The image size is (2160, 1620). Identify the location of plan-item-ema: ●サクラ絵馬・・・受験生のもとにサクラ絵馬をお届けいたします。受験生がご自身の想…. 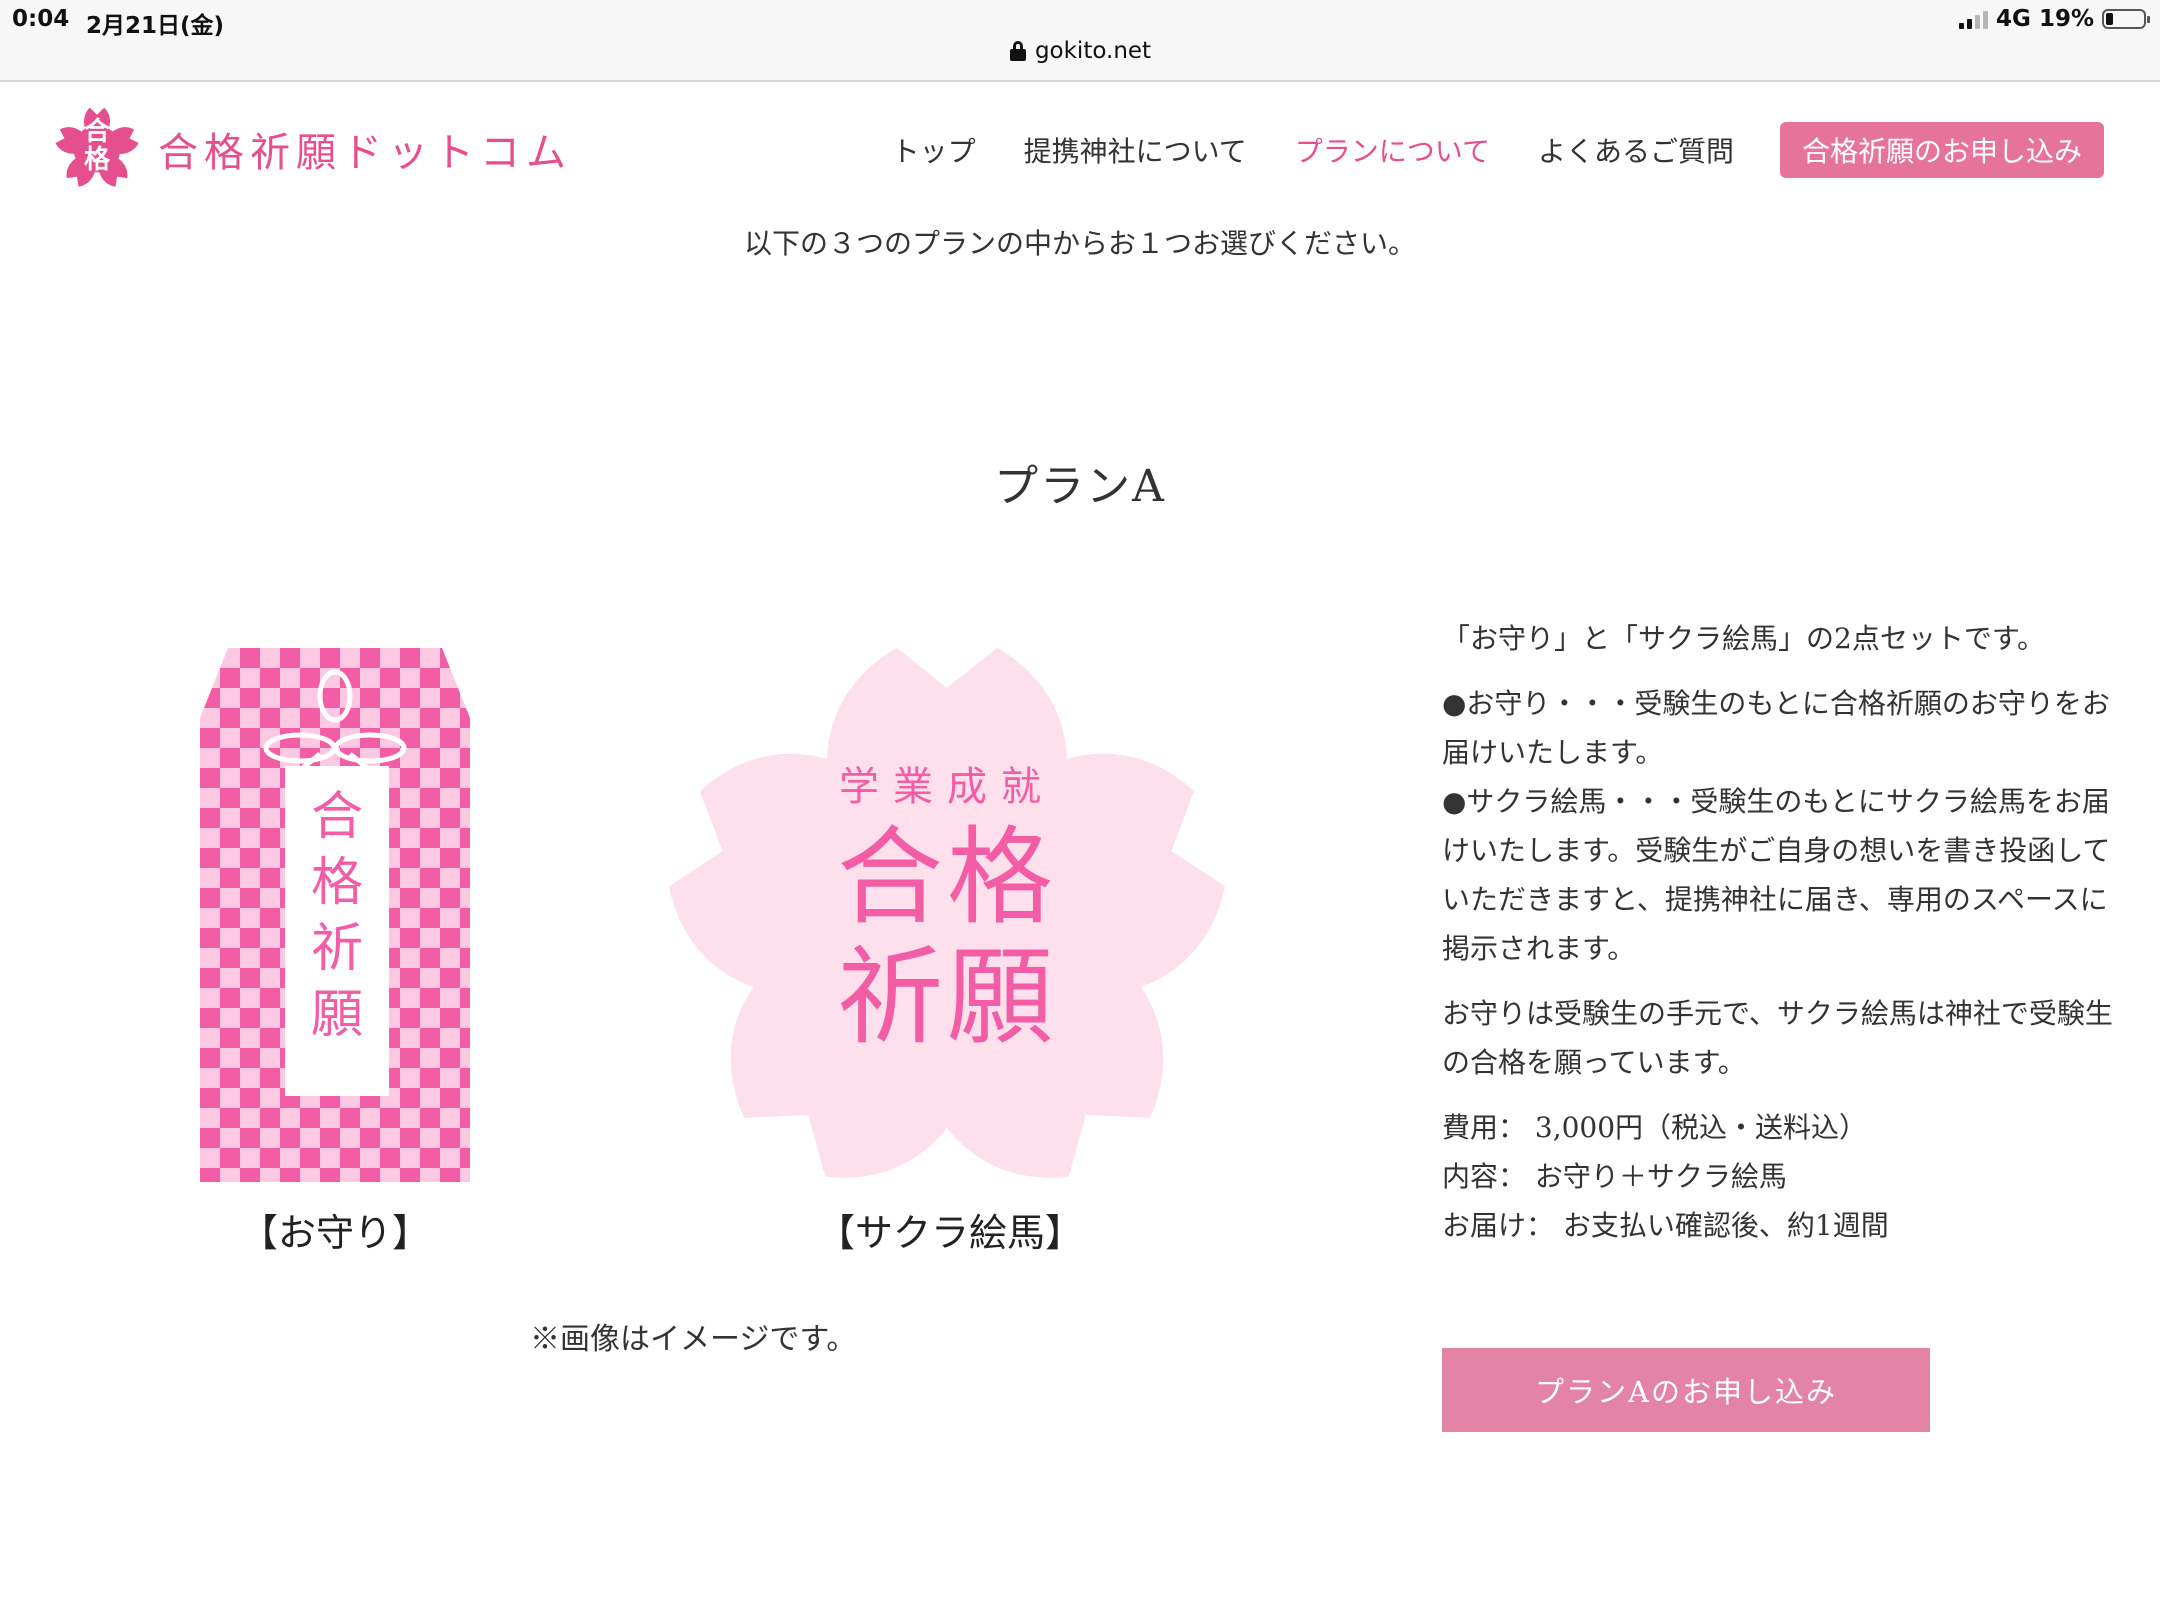
(1776, 875).